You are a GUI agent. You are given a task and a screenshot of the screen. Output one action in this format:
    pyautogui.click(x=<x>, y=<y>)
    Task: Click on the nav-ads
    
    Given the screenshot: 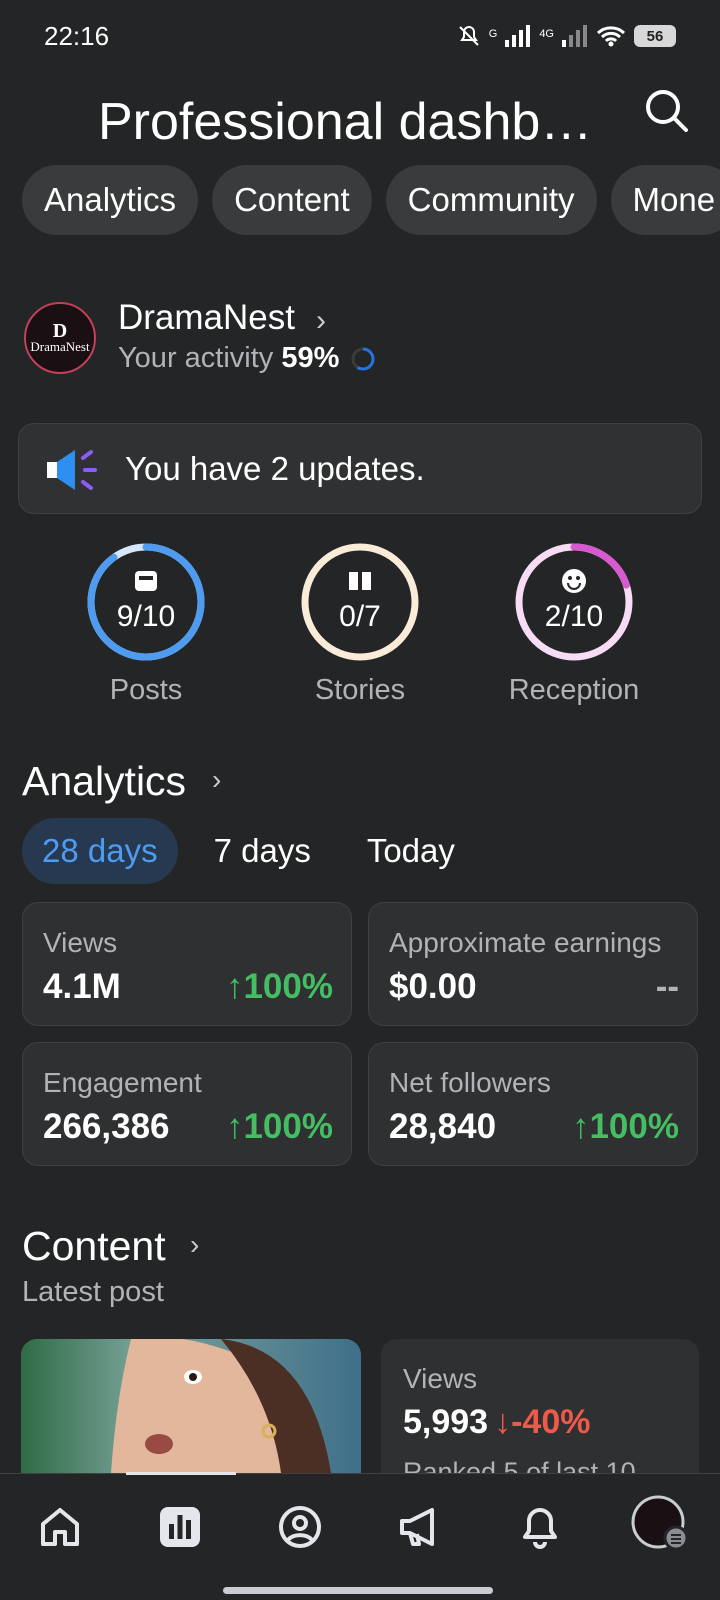 What is the action you would take?
    pyautogui.click(x=420, y=1527)
    